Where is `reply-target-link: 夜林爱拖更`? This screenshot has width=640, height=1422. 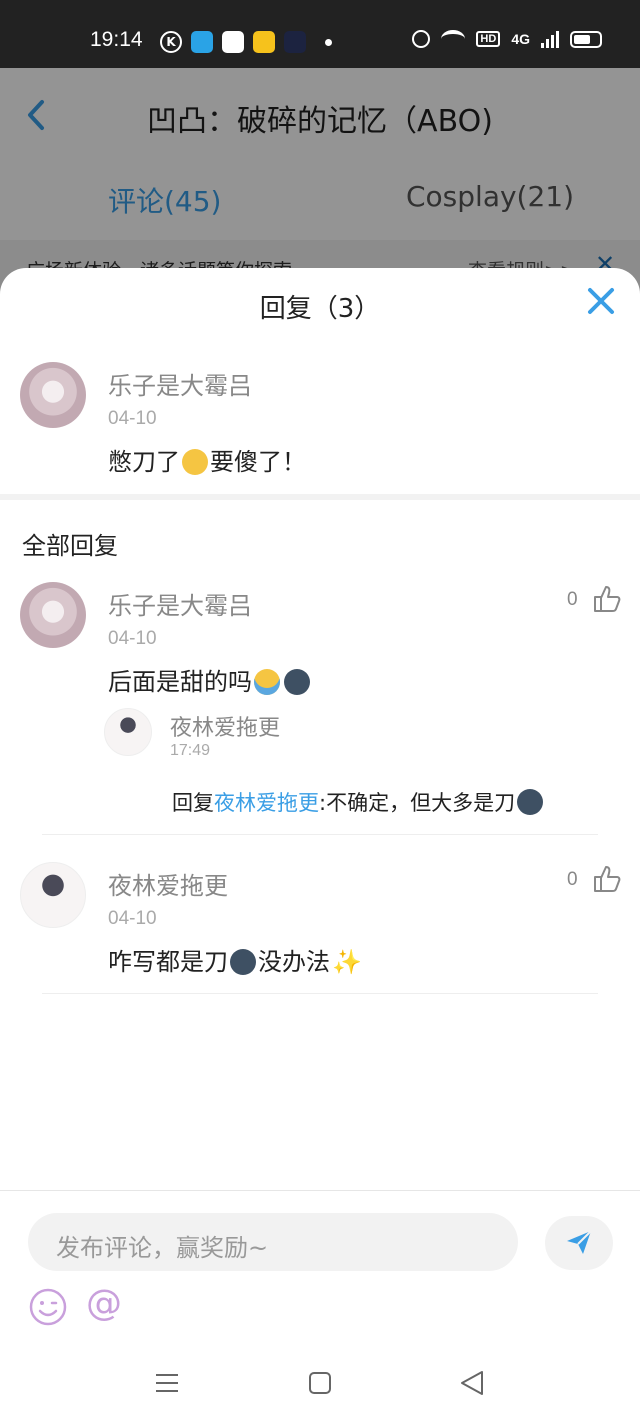
reply-target-link: 夜林爱拖更 is located at coordinates (266, 803).